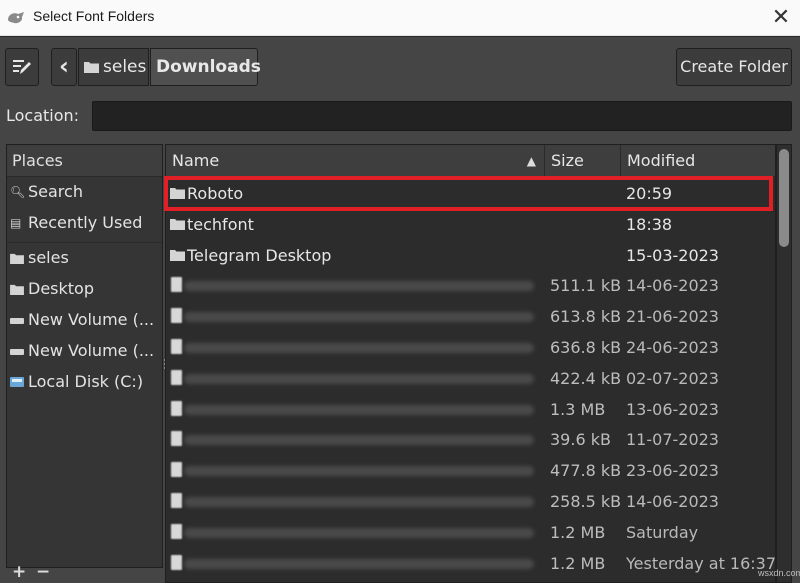  I want to click on file-modified: 24-06-2023, so click(672, 347).